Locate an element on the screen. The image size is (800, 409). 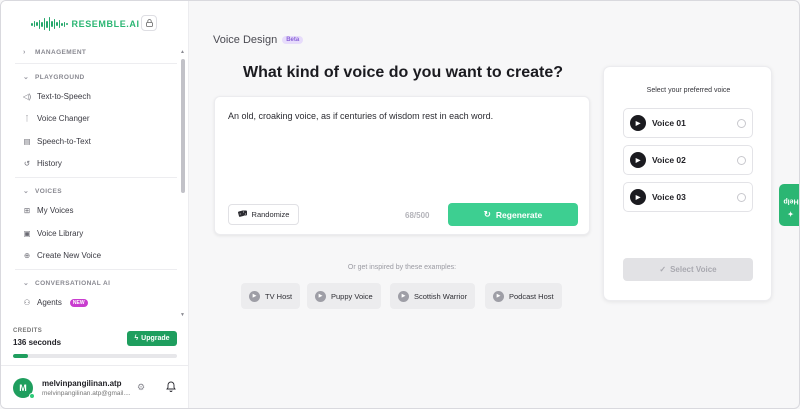
sidebar-item-create-new-voice: ⊕ Create New Voice is located at coordinates (62, 255).